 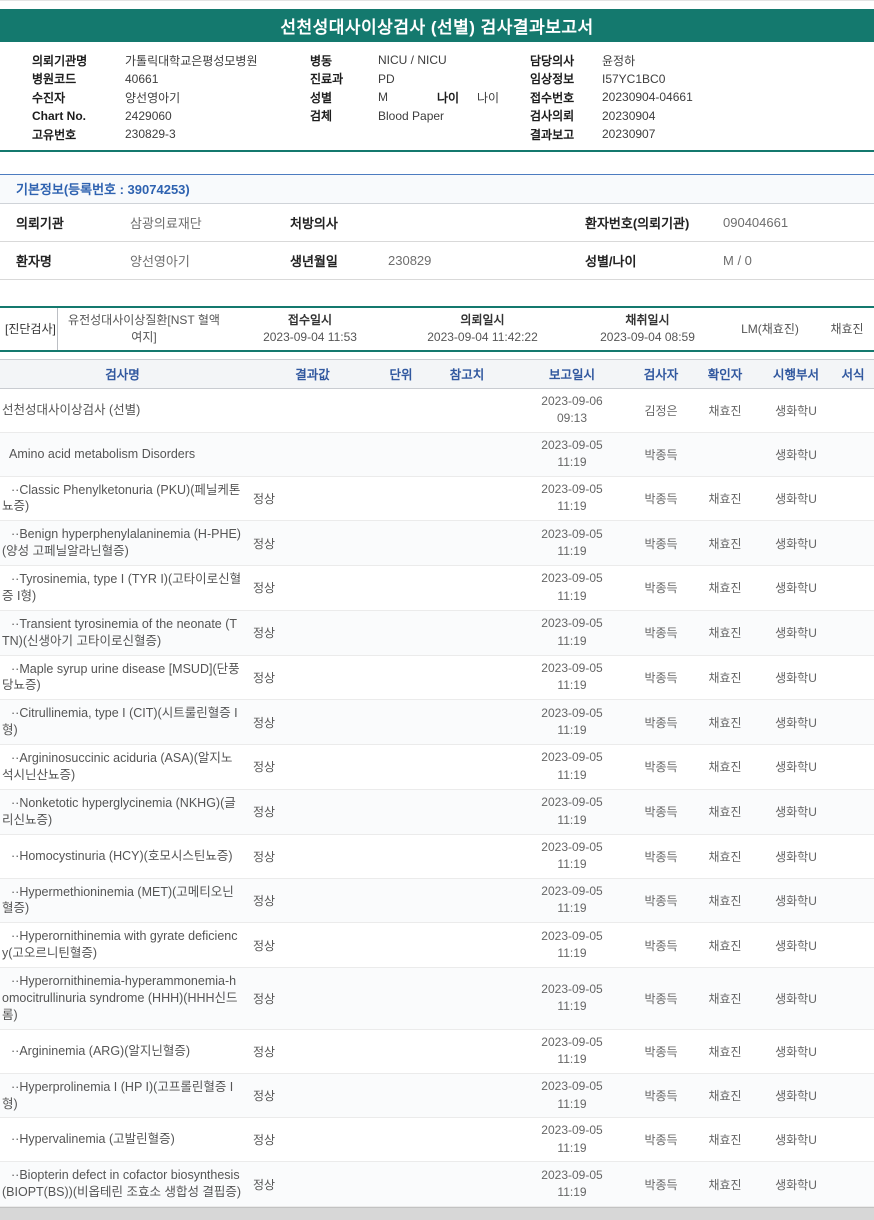 I want to click on test-name: ··Homocystinuria (HCY)(호모시스틴뇨증), so click(x=122, y=855).